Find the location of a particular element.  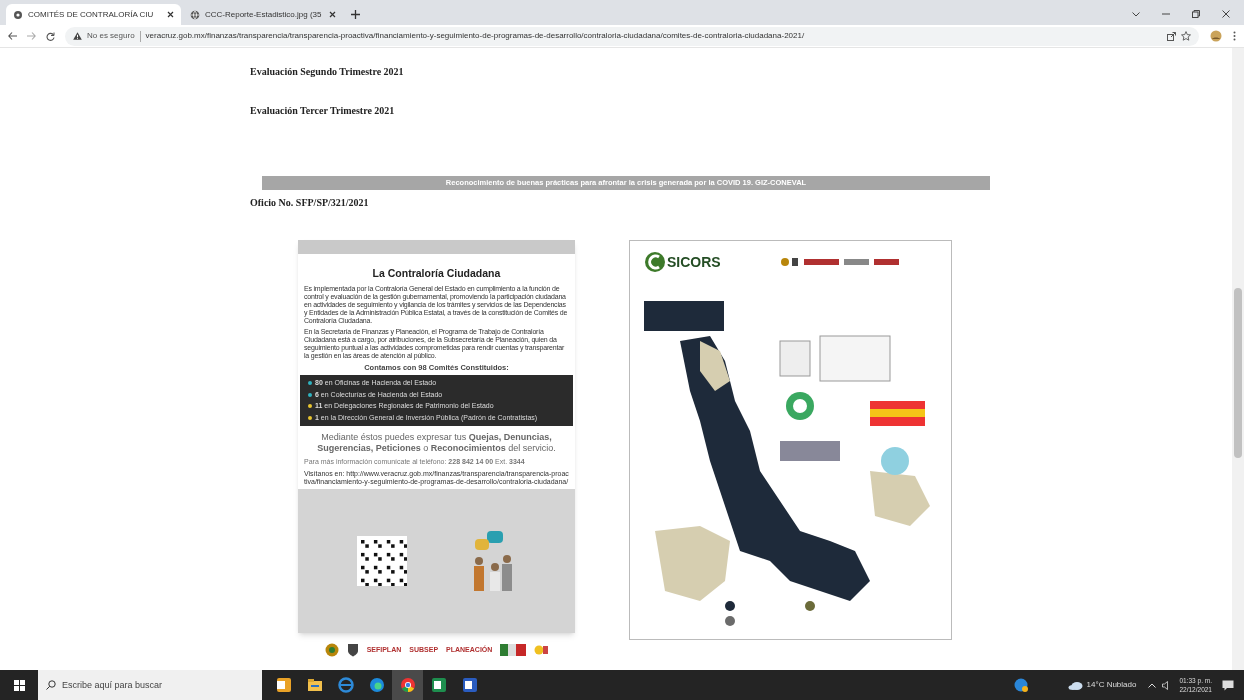

help-icon is located at coordinates (1020, 685).